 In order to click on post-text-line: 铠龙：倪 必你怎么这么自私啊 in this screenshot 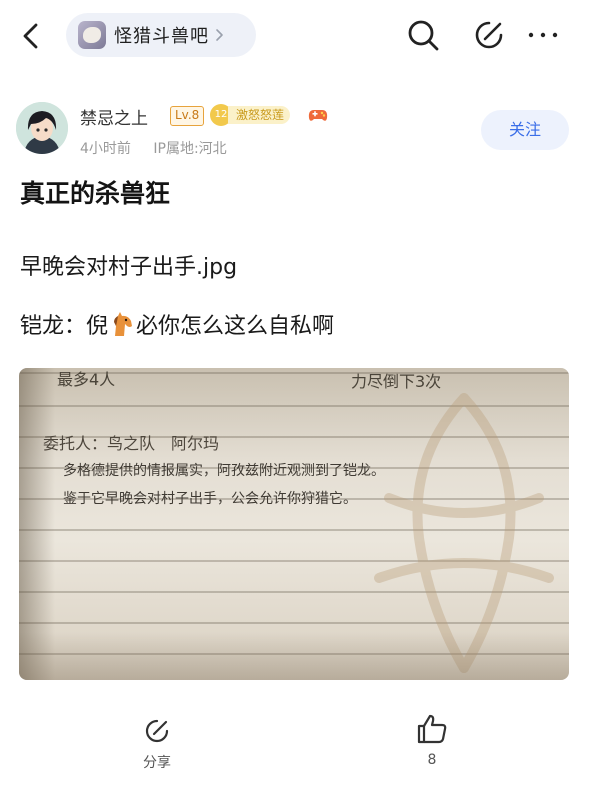, I will do `click(177, 324)`.